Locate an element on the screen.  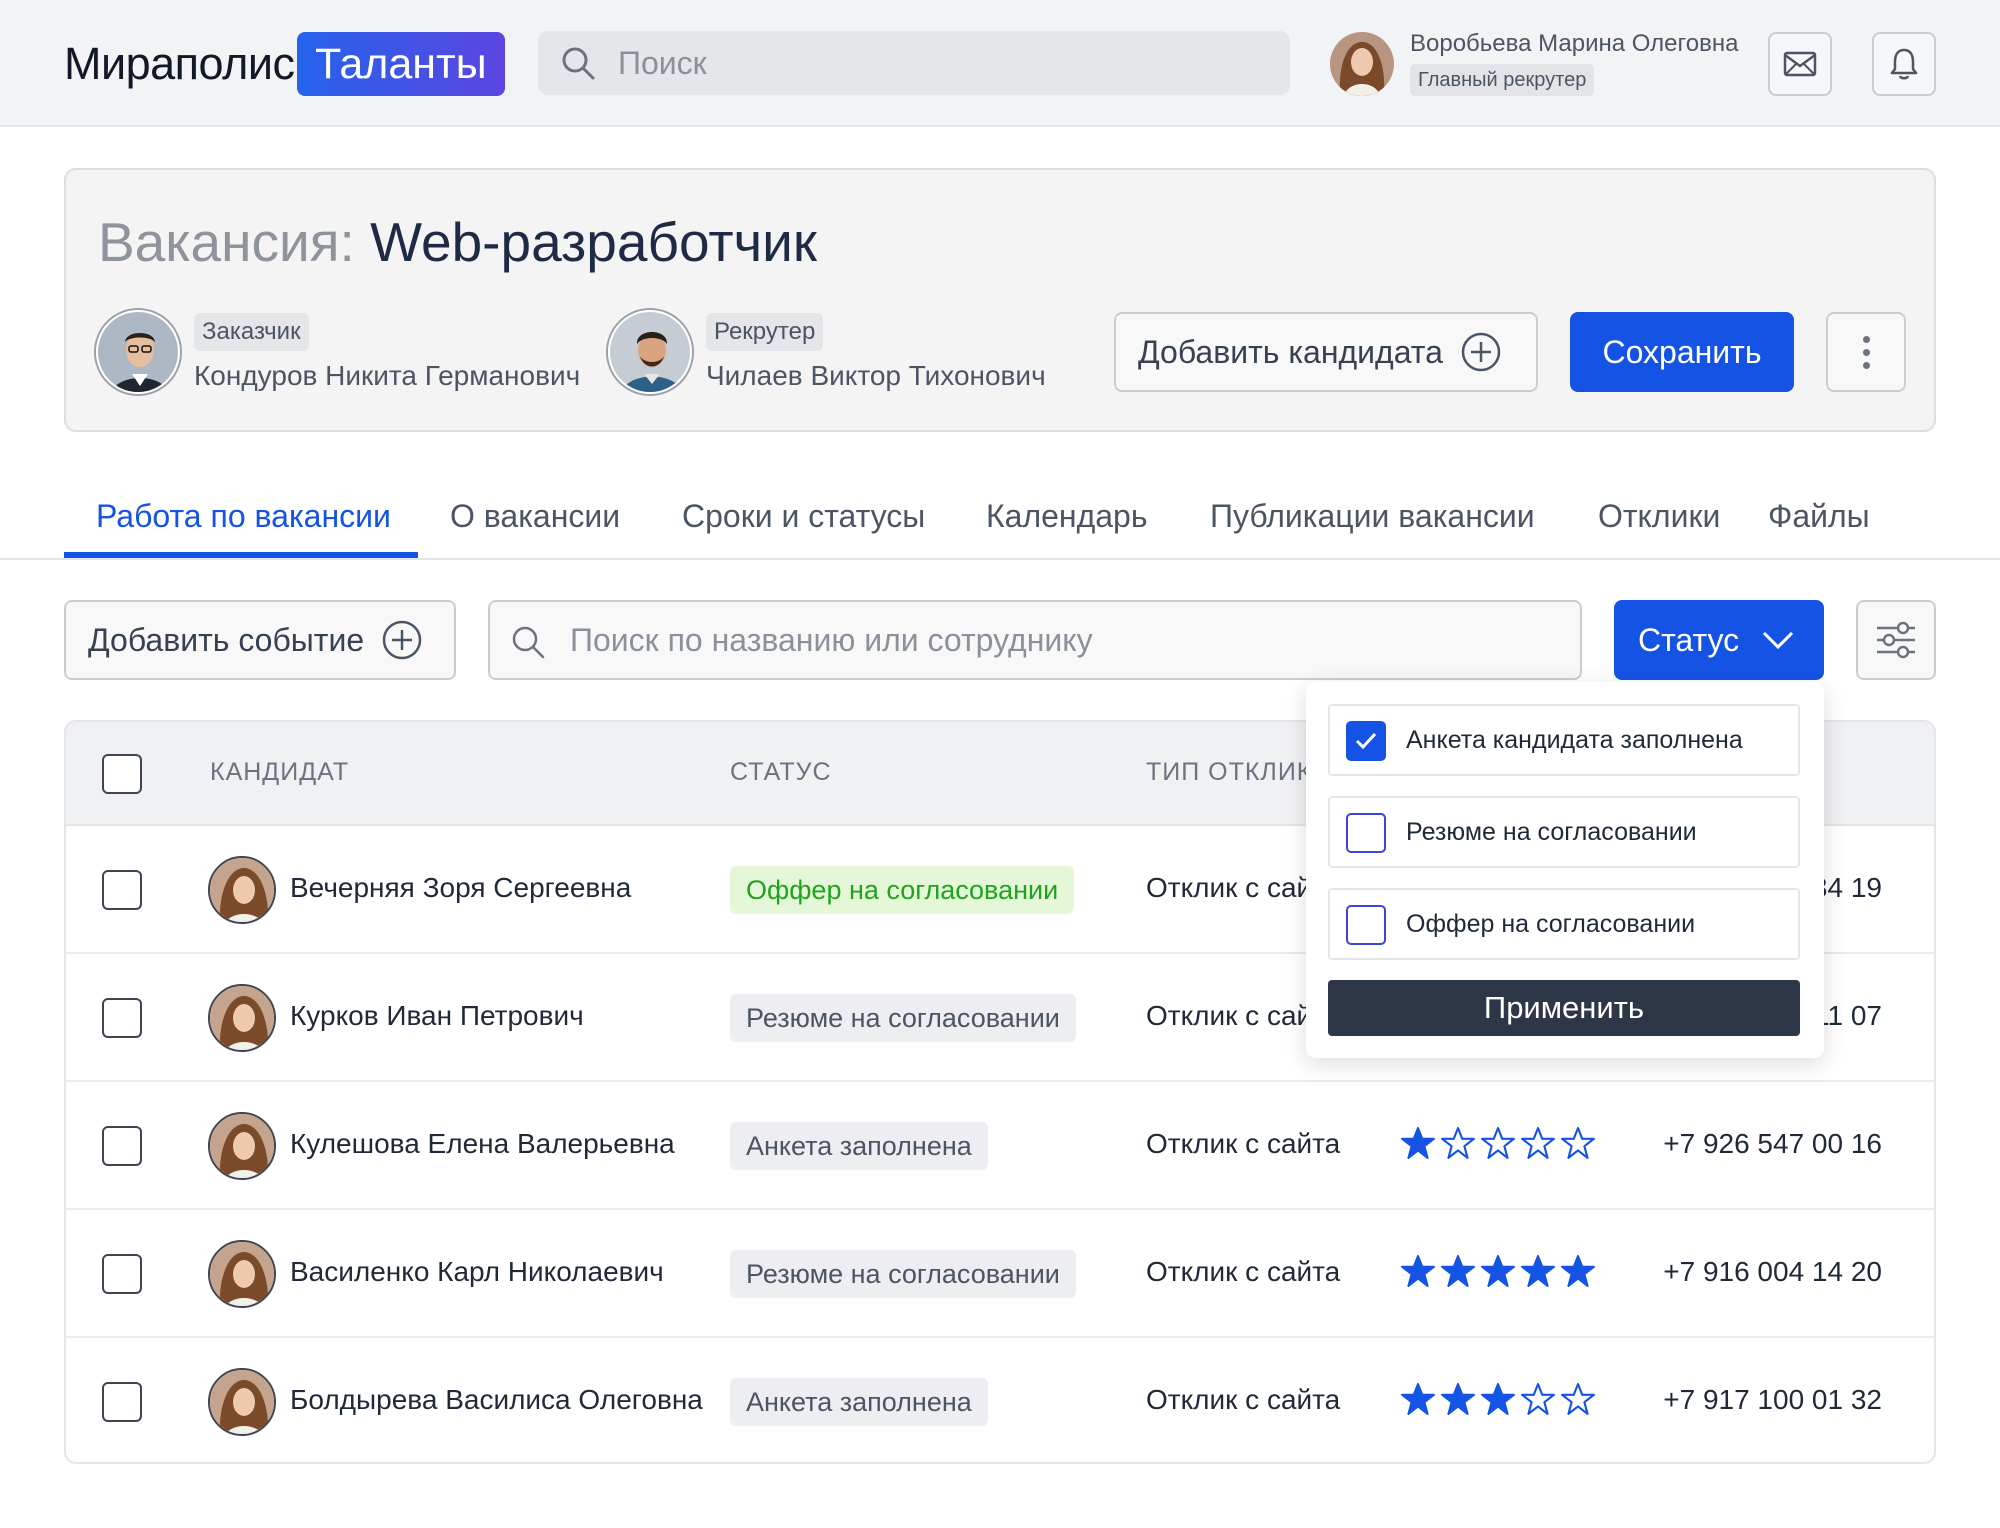
column-candidate: КАНДИДАТ is located at coordinates (279, 772).